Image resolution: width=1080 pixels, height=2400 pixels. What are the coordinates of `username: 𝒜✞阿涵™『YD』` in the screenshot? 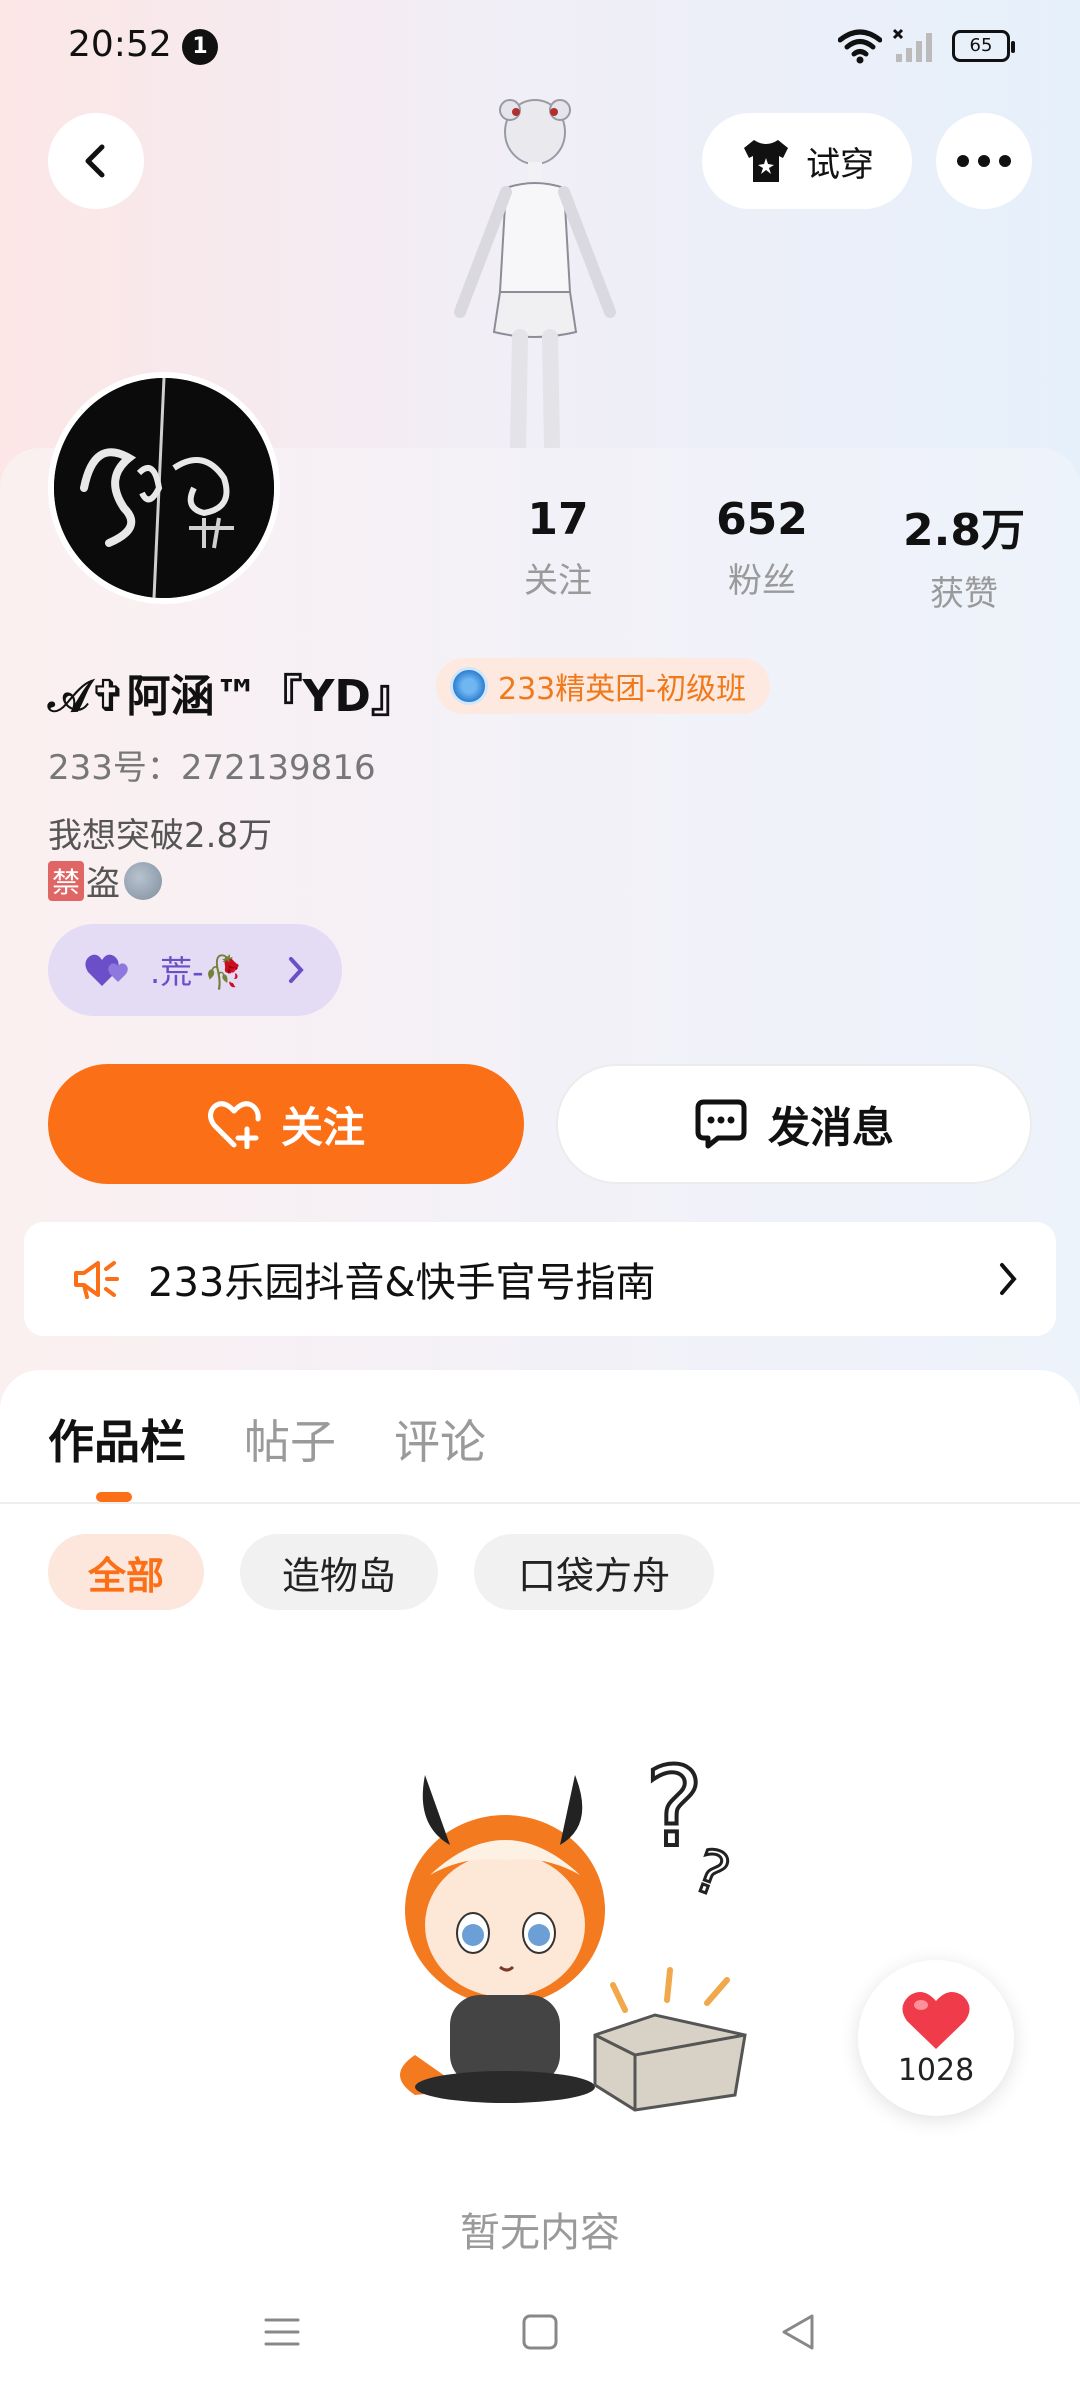 It's located at (231, 696).